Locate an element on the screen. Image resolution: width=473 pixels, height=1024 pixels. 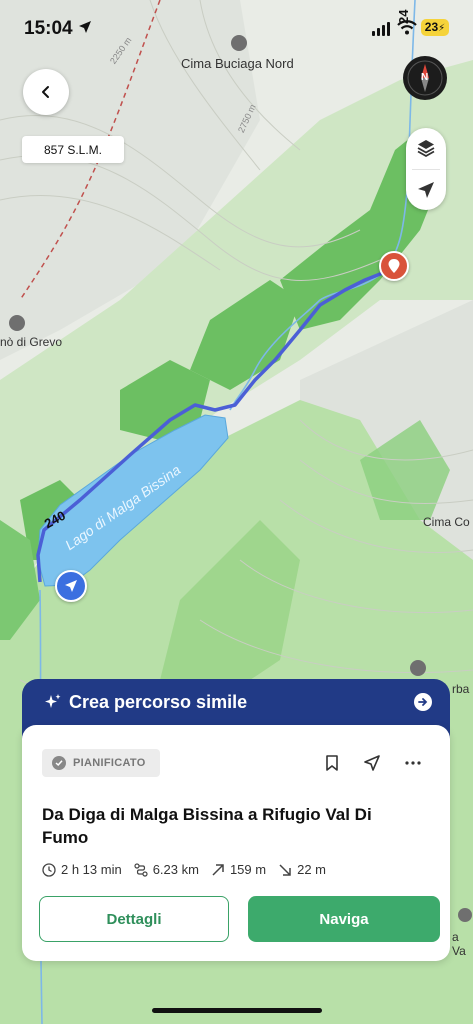
details-button: Dettagli is located at coordinates (134, 919).